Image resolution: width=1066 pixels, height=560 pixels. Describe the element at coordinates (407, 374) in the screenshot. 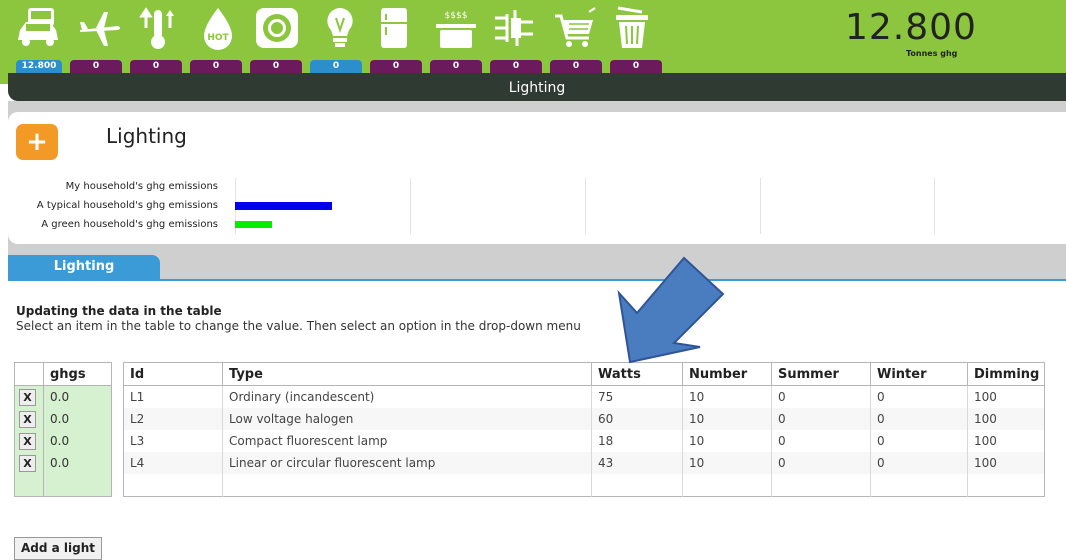

I see `column-header-type: Type` at that location.